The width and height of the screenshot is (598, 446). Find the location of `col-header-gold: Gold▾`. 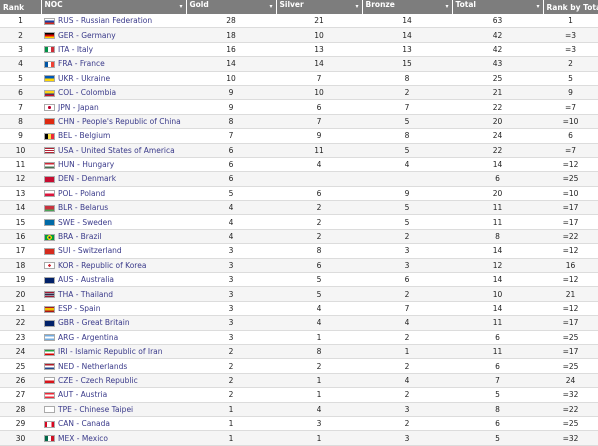

col-header-gold: Gold▾ is located at coordinates (231, 7).